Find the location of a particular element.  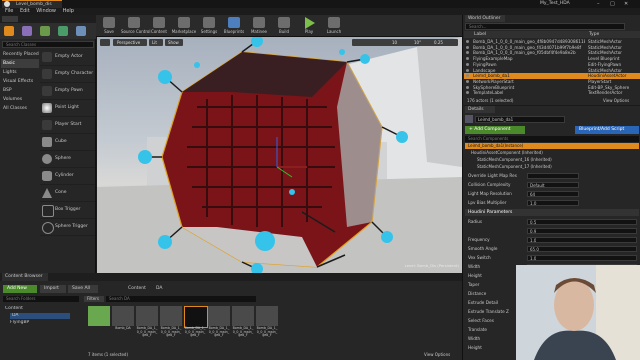

category-recently-placed: Recently Placed is located at coordinates (20, 54).